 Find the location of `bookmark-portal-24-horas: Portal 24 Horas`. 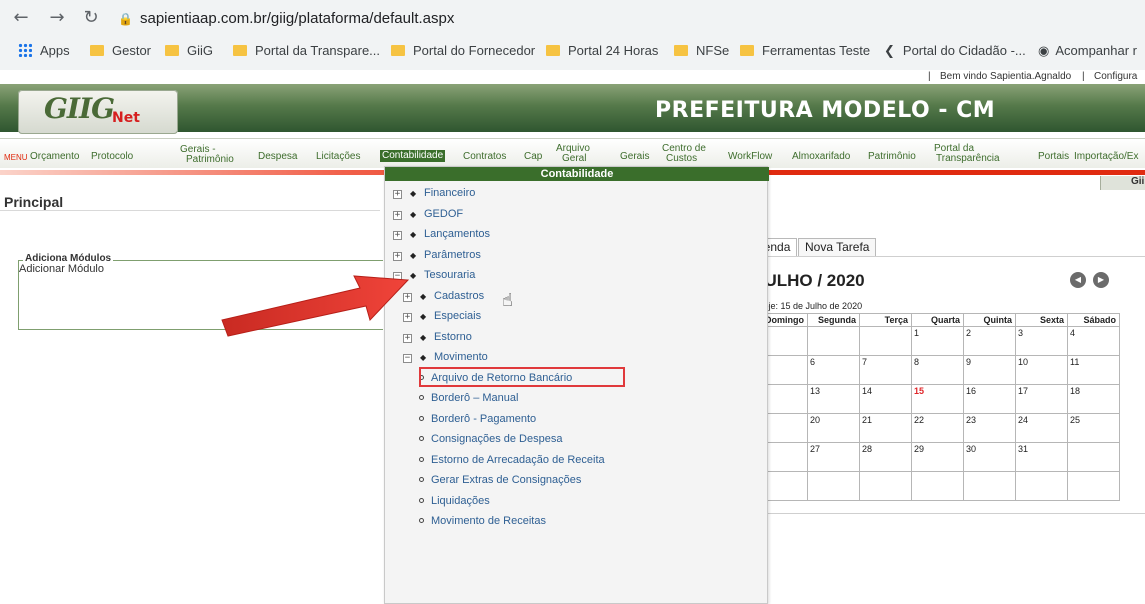

bookmark-portal-24-horas: Portal 24 Horas is located at coordinates (602, 51).